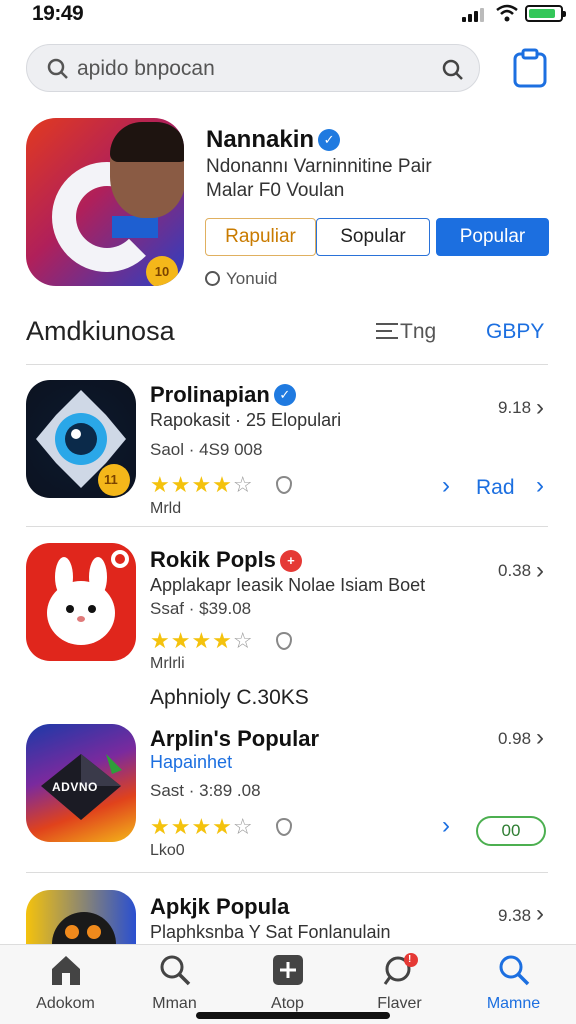  Describe the element at coordinates (293, 1015) in the screenshot. I see `home-indicator` at that location.